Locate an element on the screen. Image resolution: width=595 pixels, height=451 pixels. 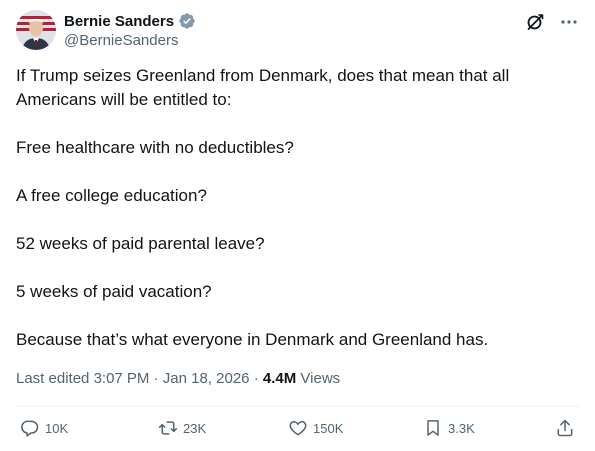
verified-badge-icon is located at coordinates (187, 21).